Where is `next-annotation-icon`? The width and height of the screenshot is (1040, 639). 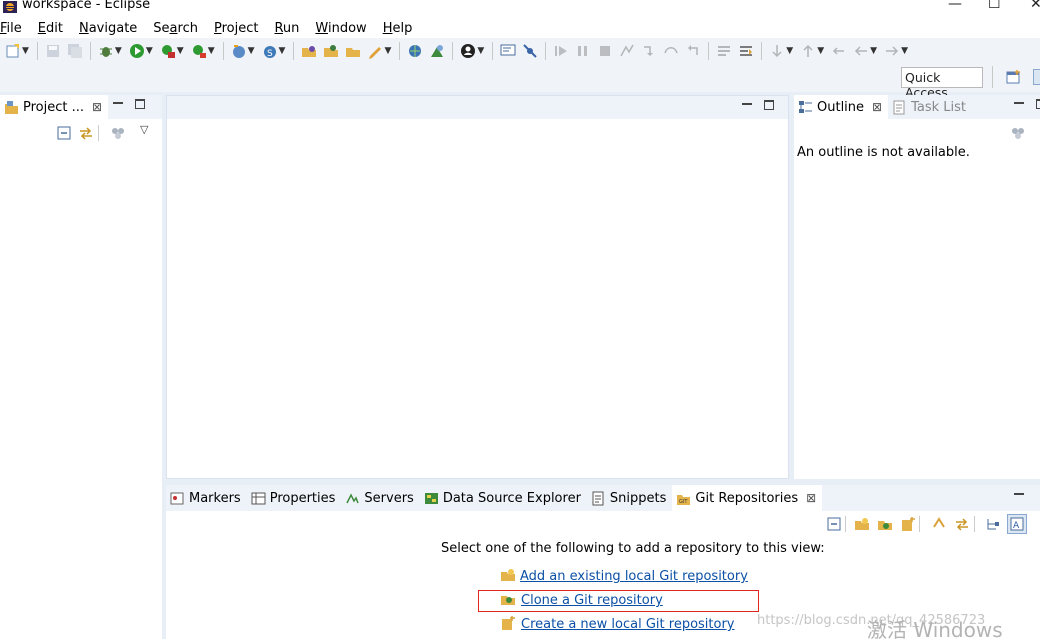
next-annotation-icon is located at coordinates (777, 51).